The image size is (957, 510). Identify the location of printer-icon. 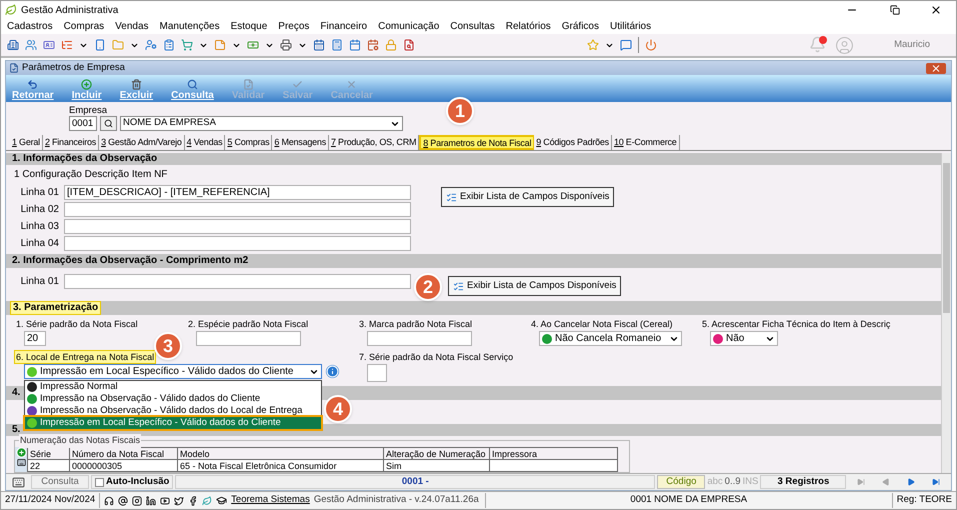
(286, 45).